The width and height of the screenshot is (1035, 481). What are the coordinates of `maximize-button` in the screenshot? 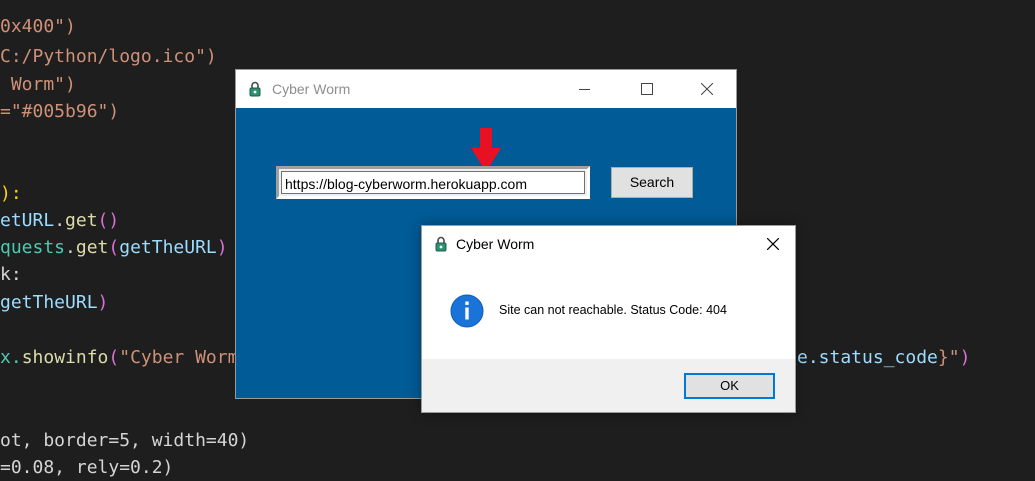 It's located at (647, 89).